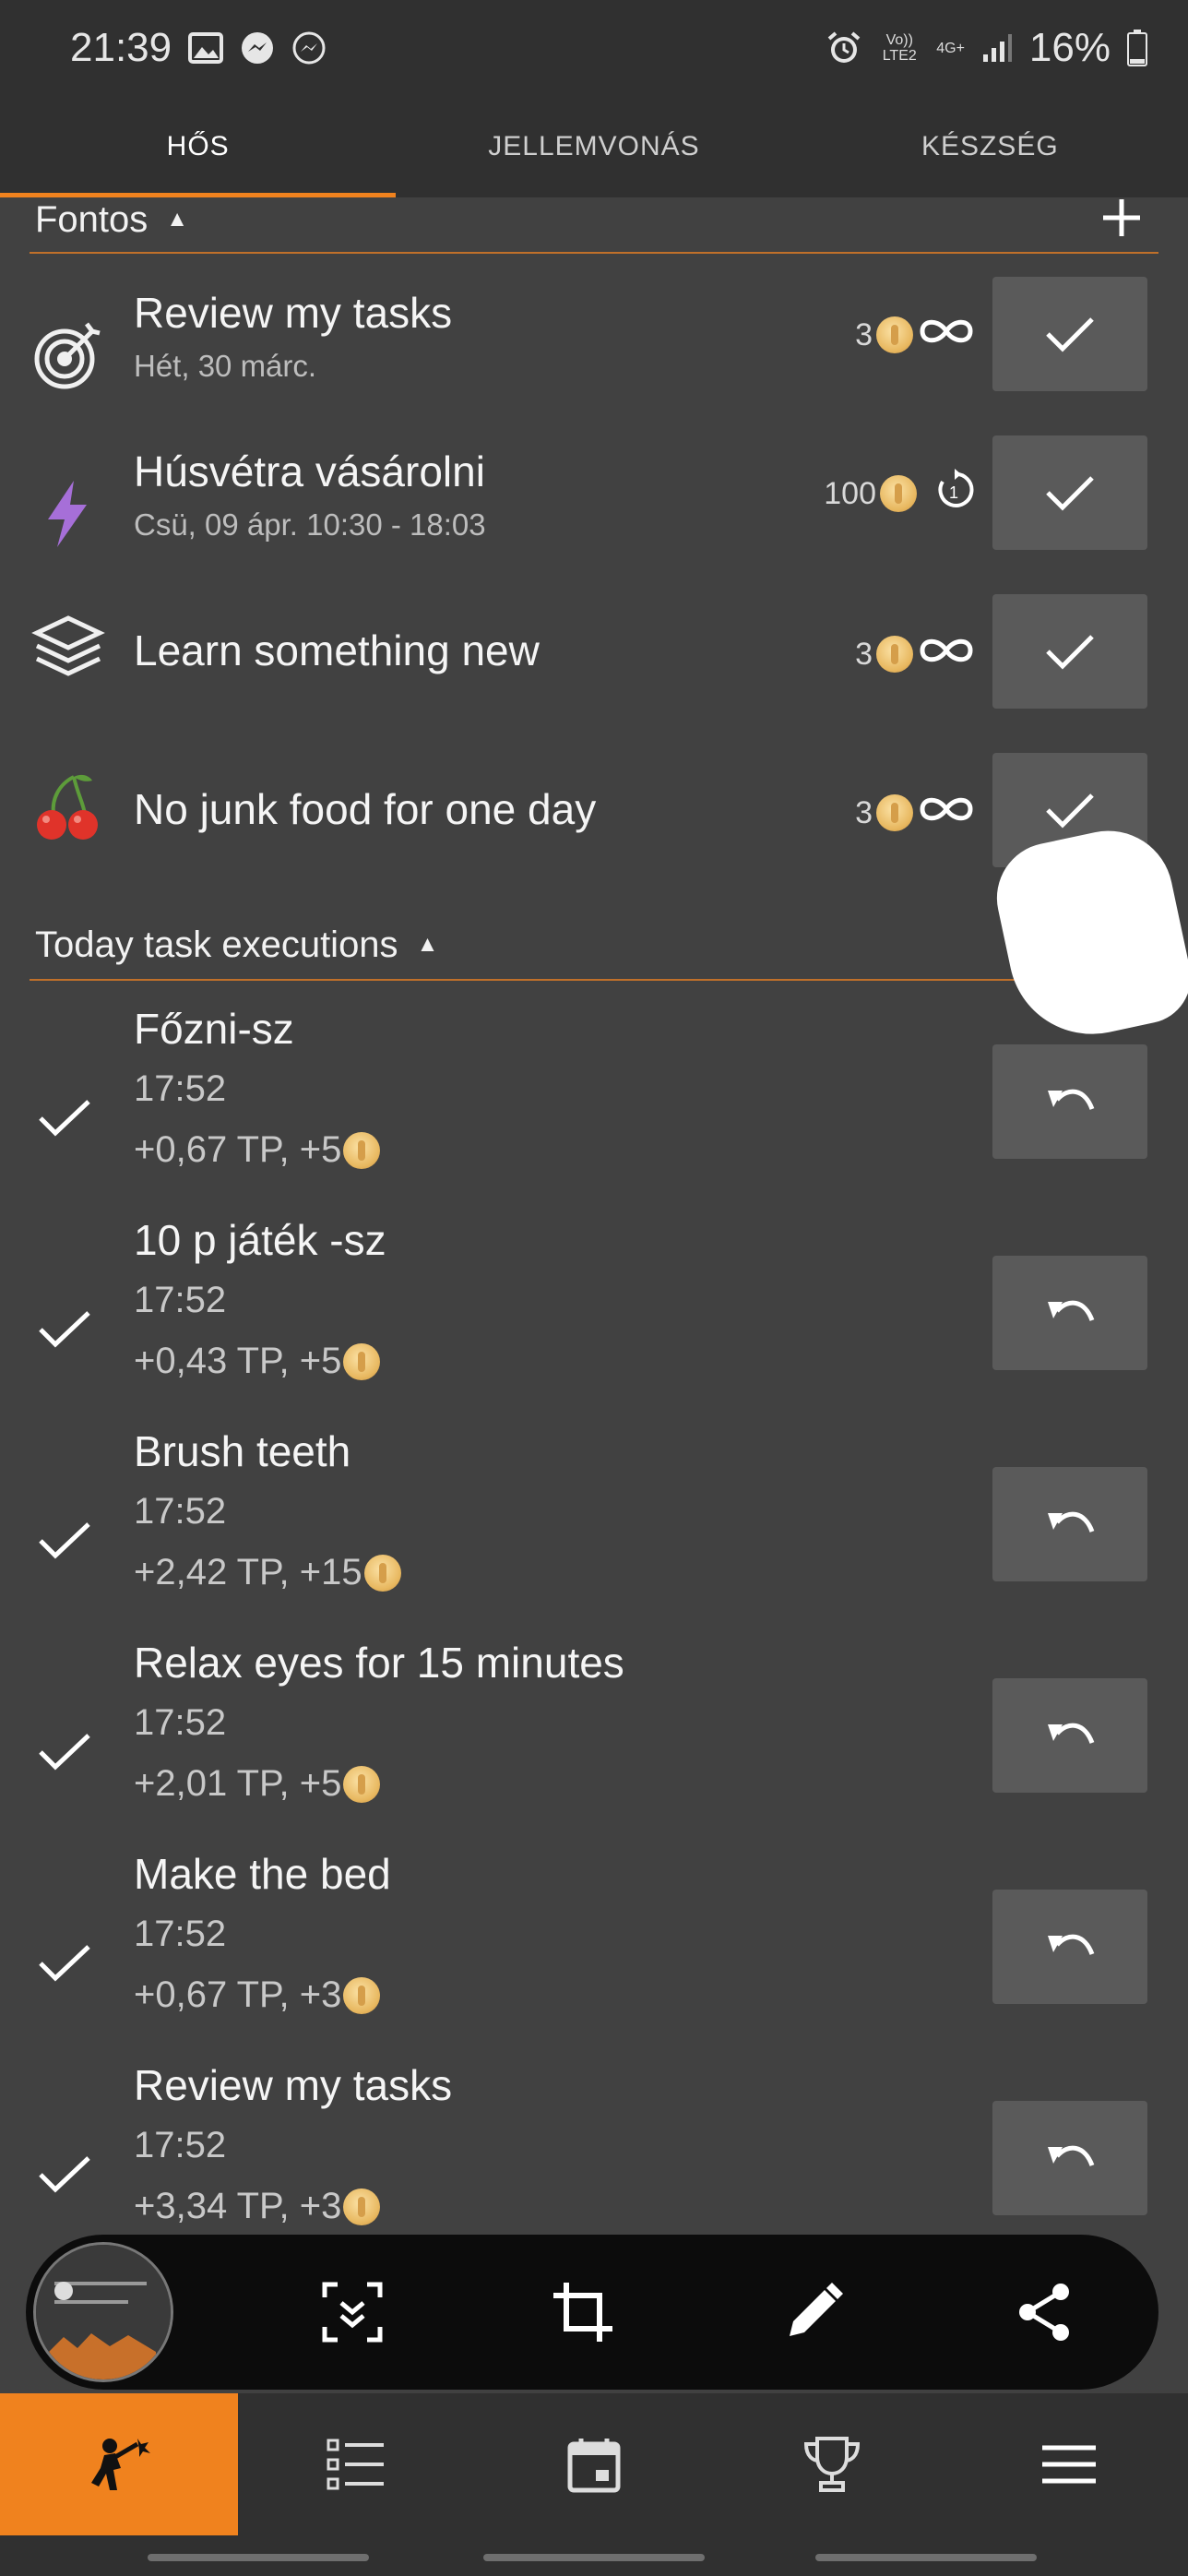 This screenshot has height=2576, width=1188. What do you see at coordinates (594, 1954) in the screenshot?
I see `execution-row: Make the bed 17:52 +0,67 TP, +3` at bounding box center [594, 1954].